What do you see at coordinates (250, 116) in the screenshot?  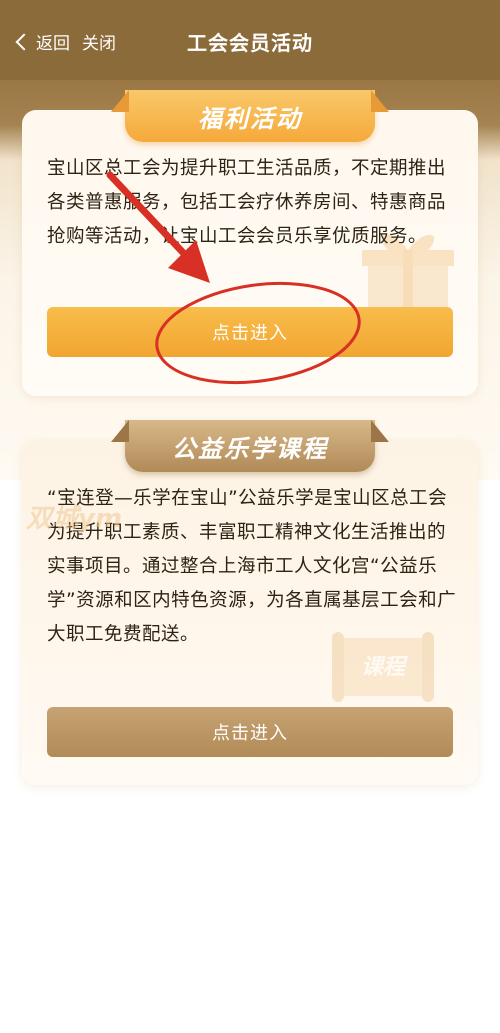 I see `welfare-activity-title: 福利活动` at bounding box center [250, 116].